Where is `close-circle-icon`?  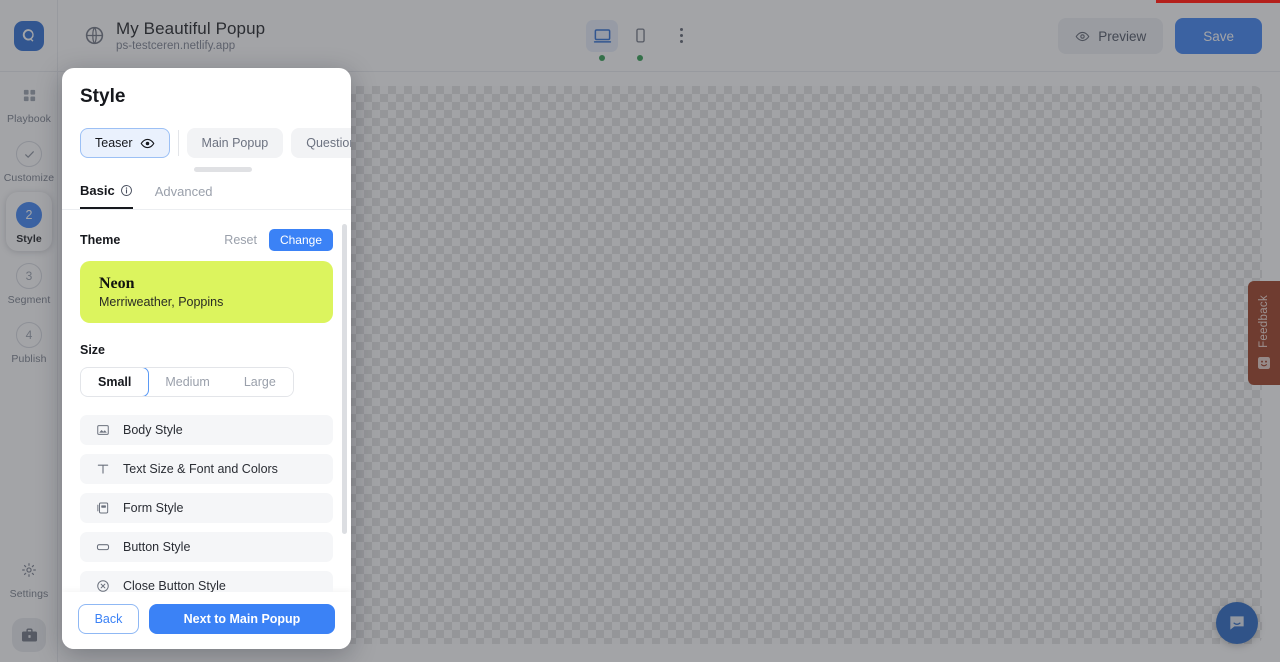
close-circle-icon is located at coordinates (102, 585).